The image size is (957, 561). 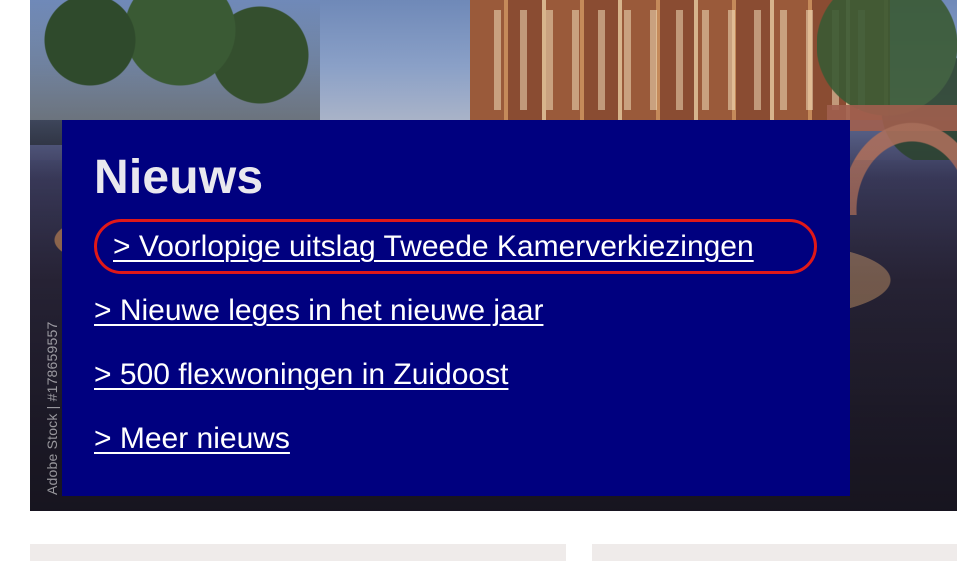 I want to click on bottom-card-right, so click(x=774, y=552).